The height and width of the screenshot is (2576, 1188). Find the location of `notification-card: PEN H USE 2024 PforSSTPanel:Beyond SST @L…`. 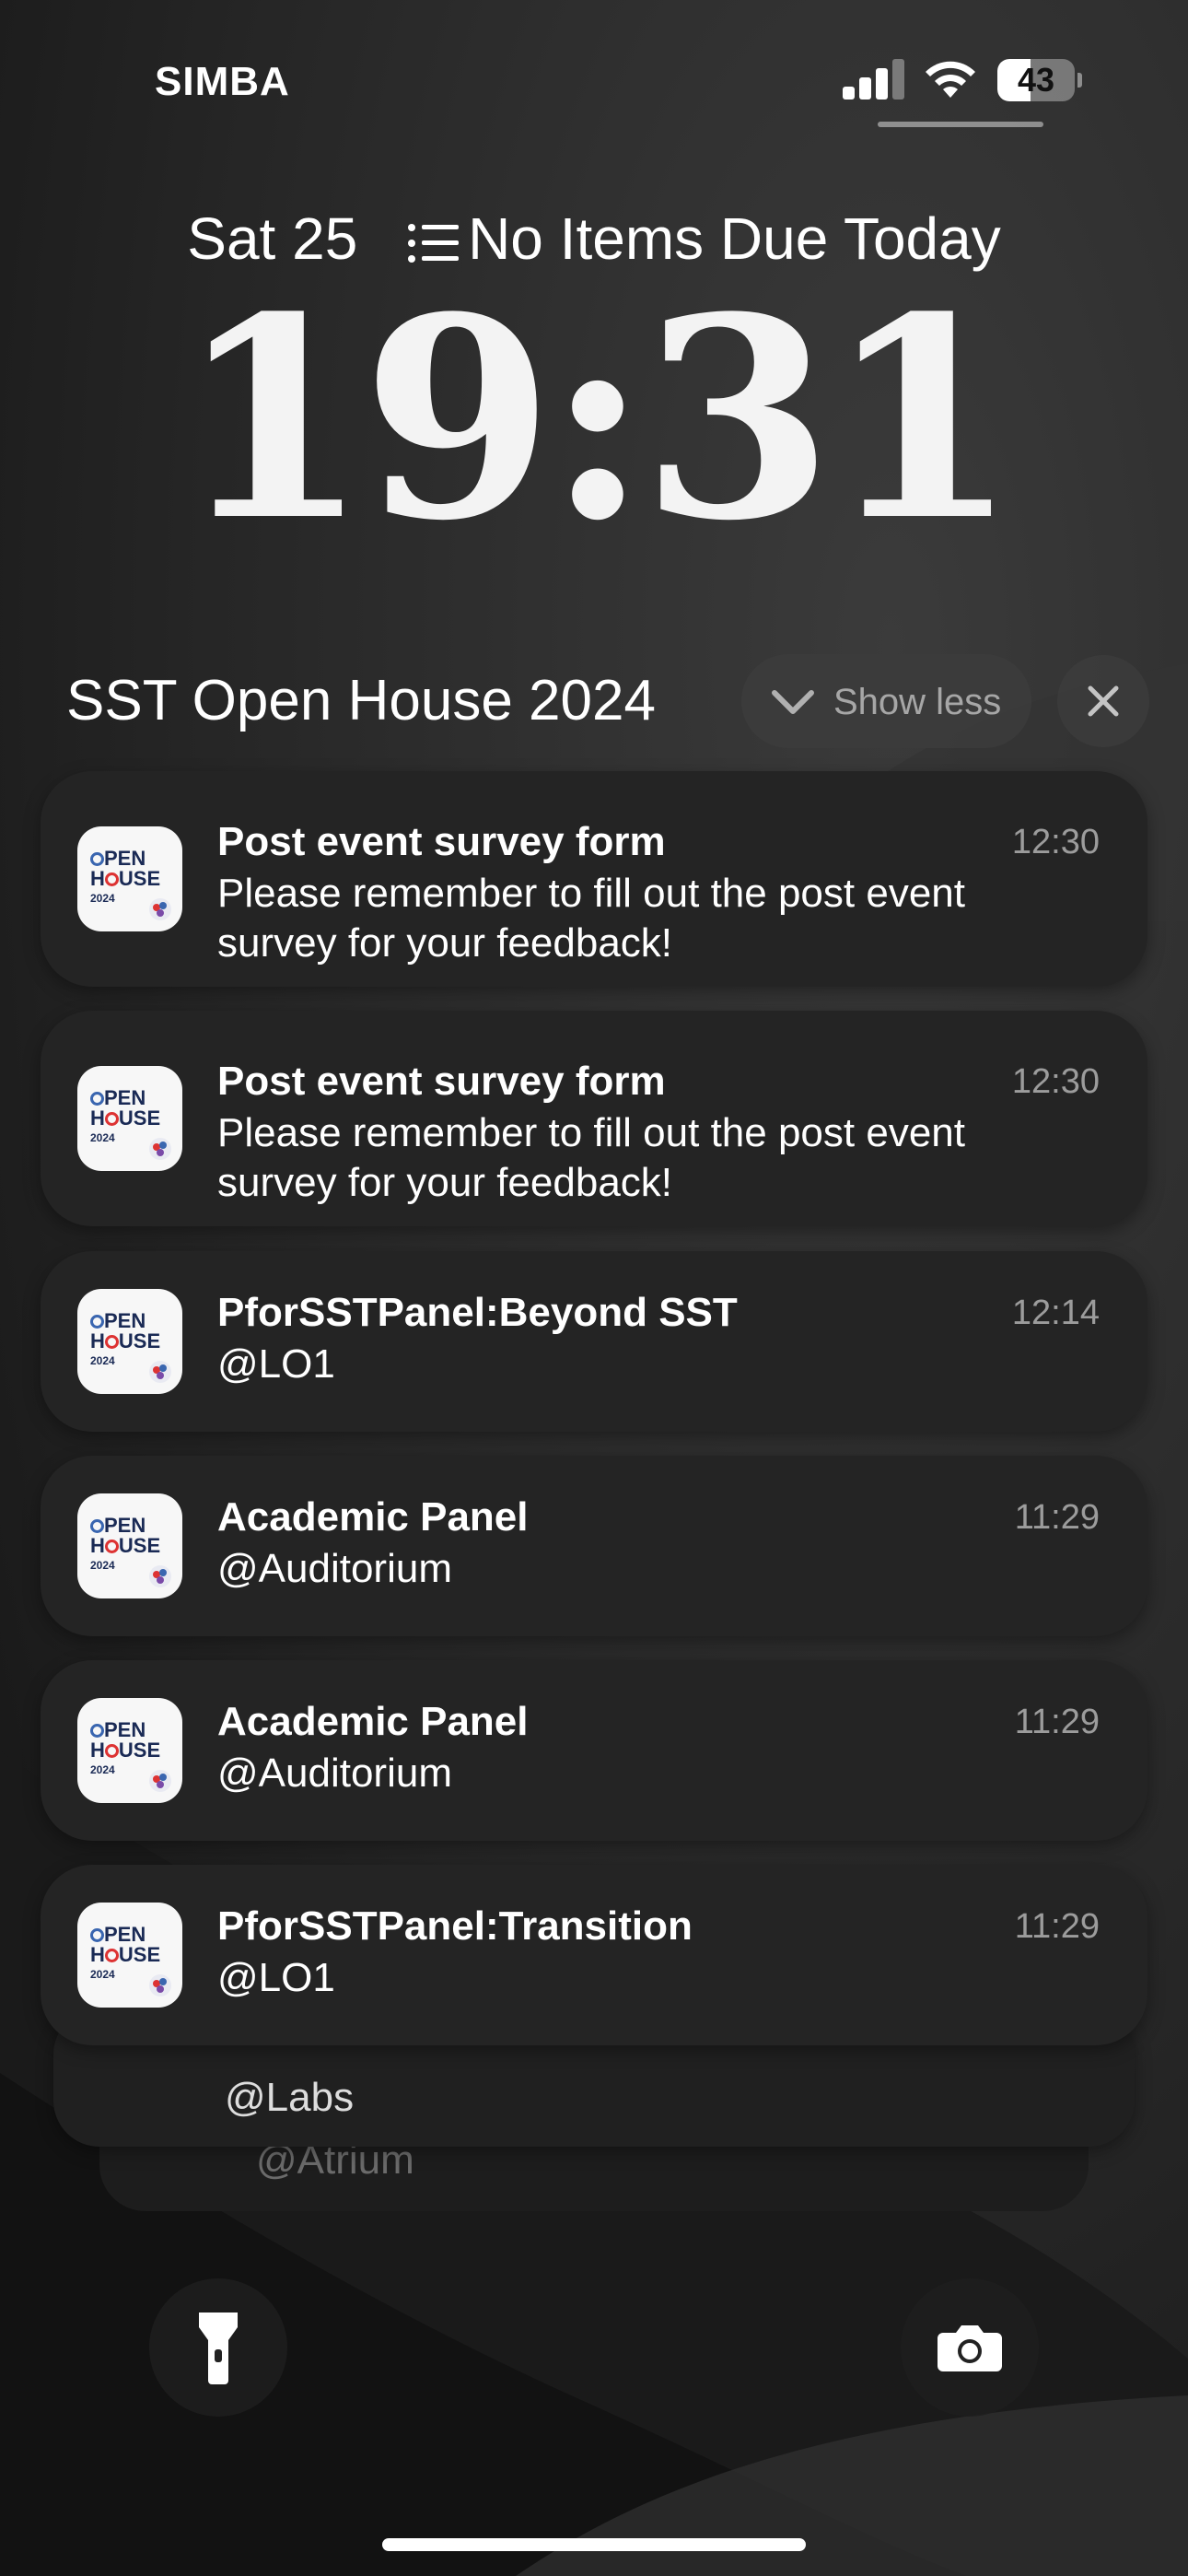

notification-card: PEN H USE 2024 PforSSTPanel:Beyond SST @L… is located at coordinates (594, 1341).